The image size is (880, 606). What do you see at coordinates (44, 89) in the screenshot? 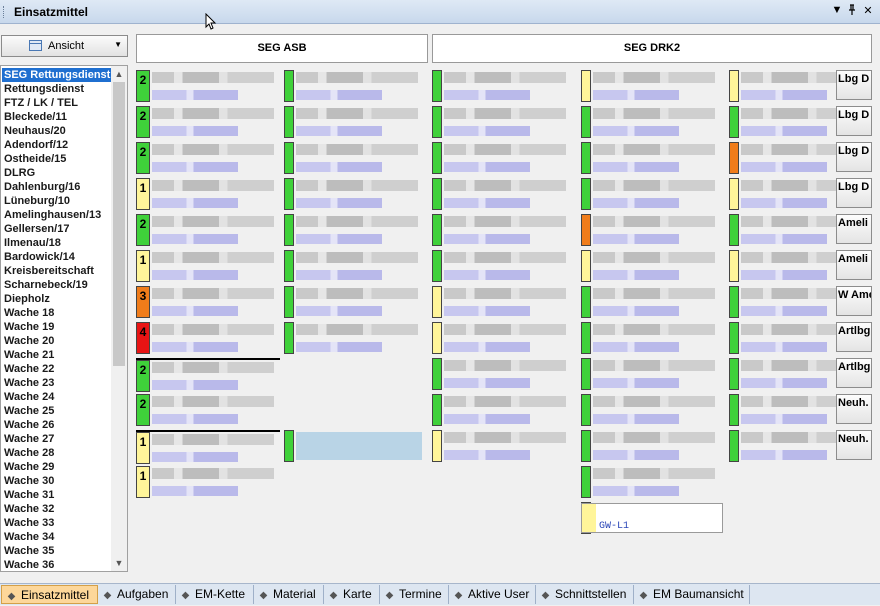
I see `station-list-item: Rettungsdienst` at bounding box center [44, 89].